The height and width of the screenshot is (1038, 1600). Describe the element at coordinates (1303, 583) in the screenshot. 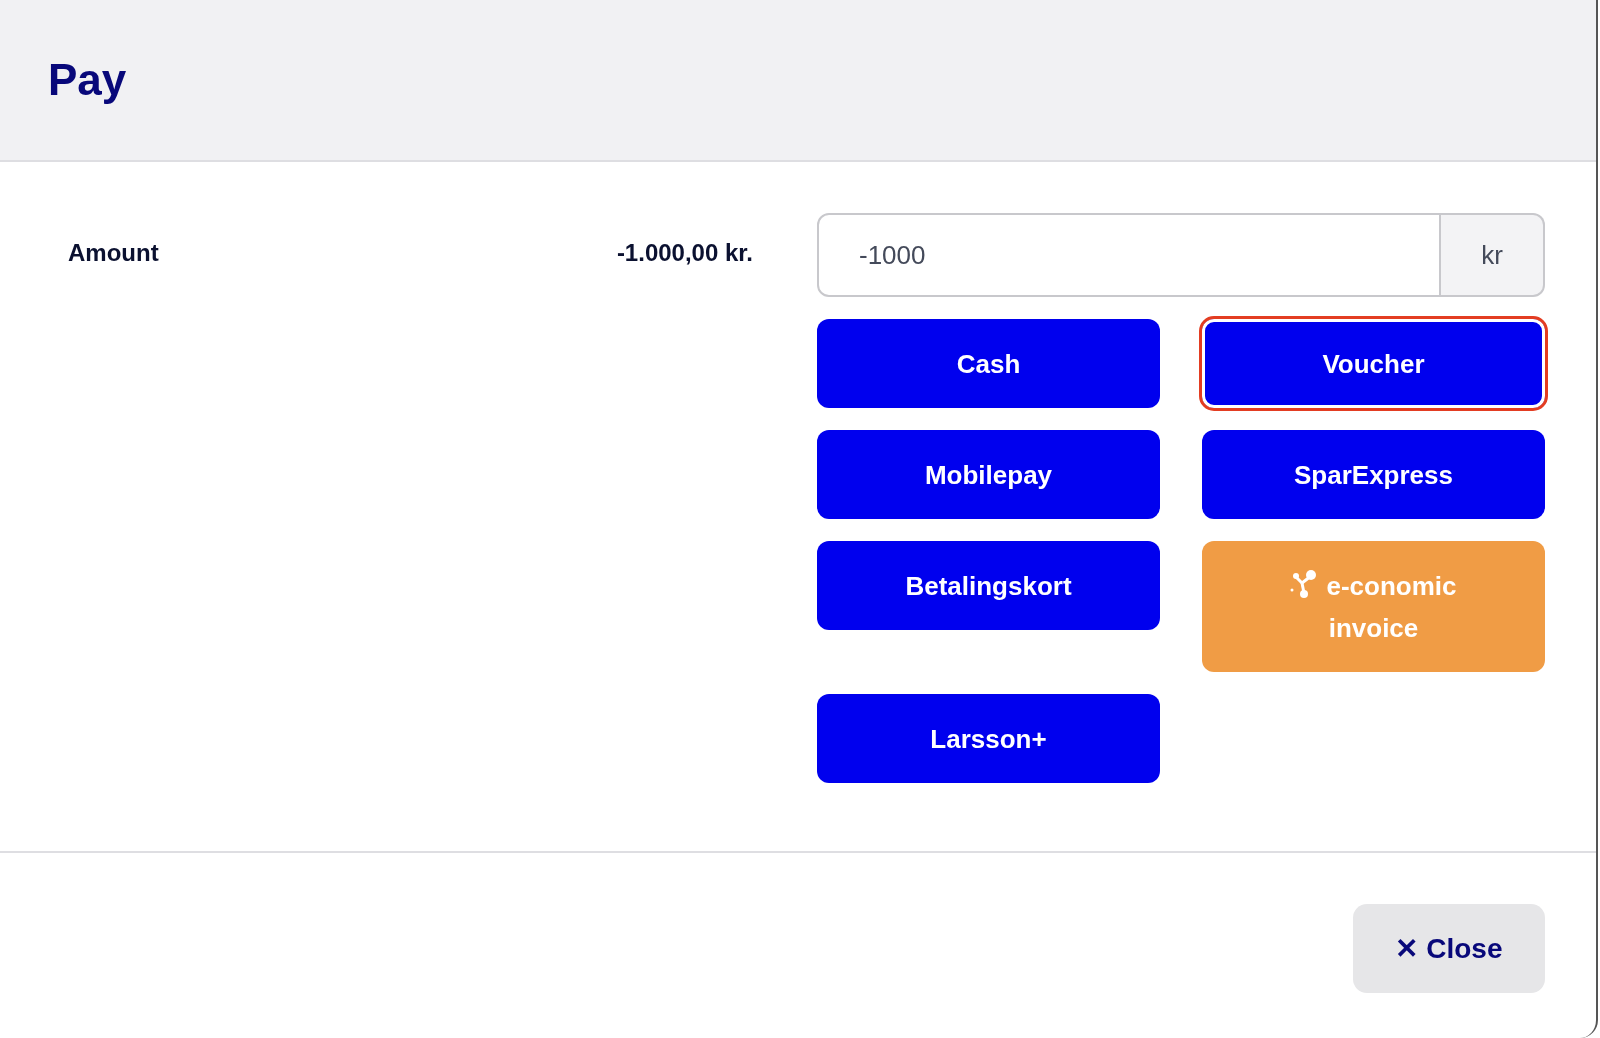

I see `nodes-icon` at that location.